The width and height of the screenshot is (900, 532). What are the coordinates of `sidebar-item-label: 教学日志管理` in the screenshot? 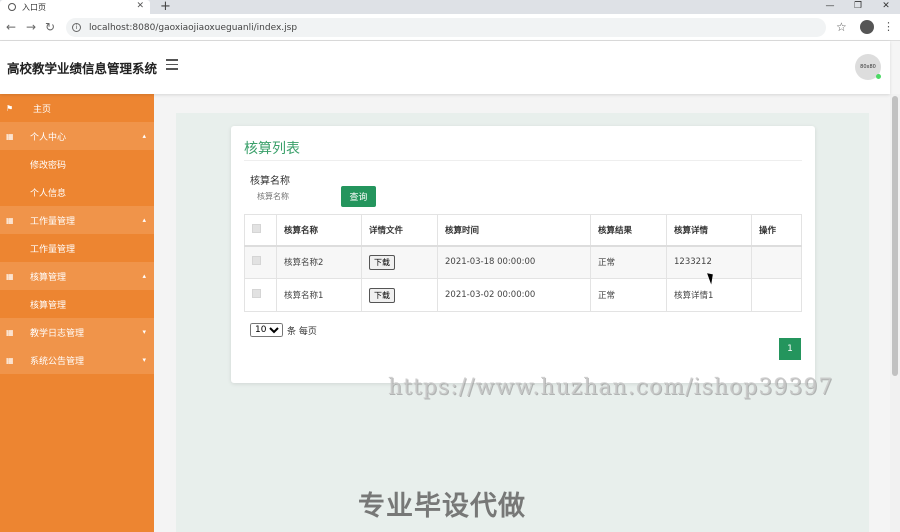 It's located at (57, 333).